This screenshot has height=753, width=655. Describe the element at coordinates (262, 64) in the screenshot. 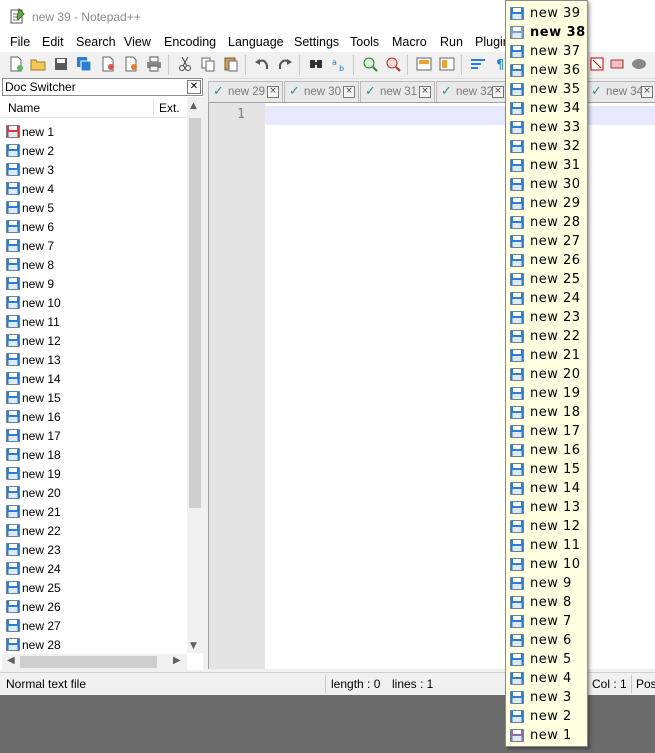

I see `undo-icon` at that location.